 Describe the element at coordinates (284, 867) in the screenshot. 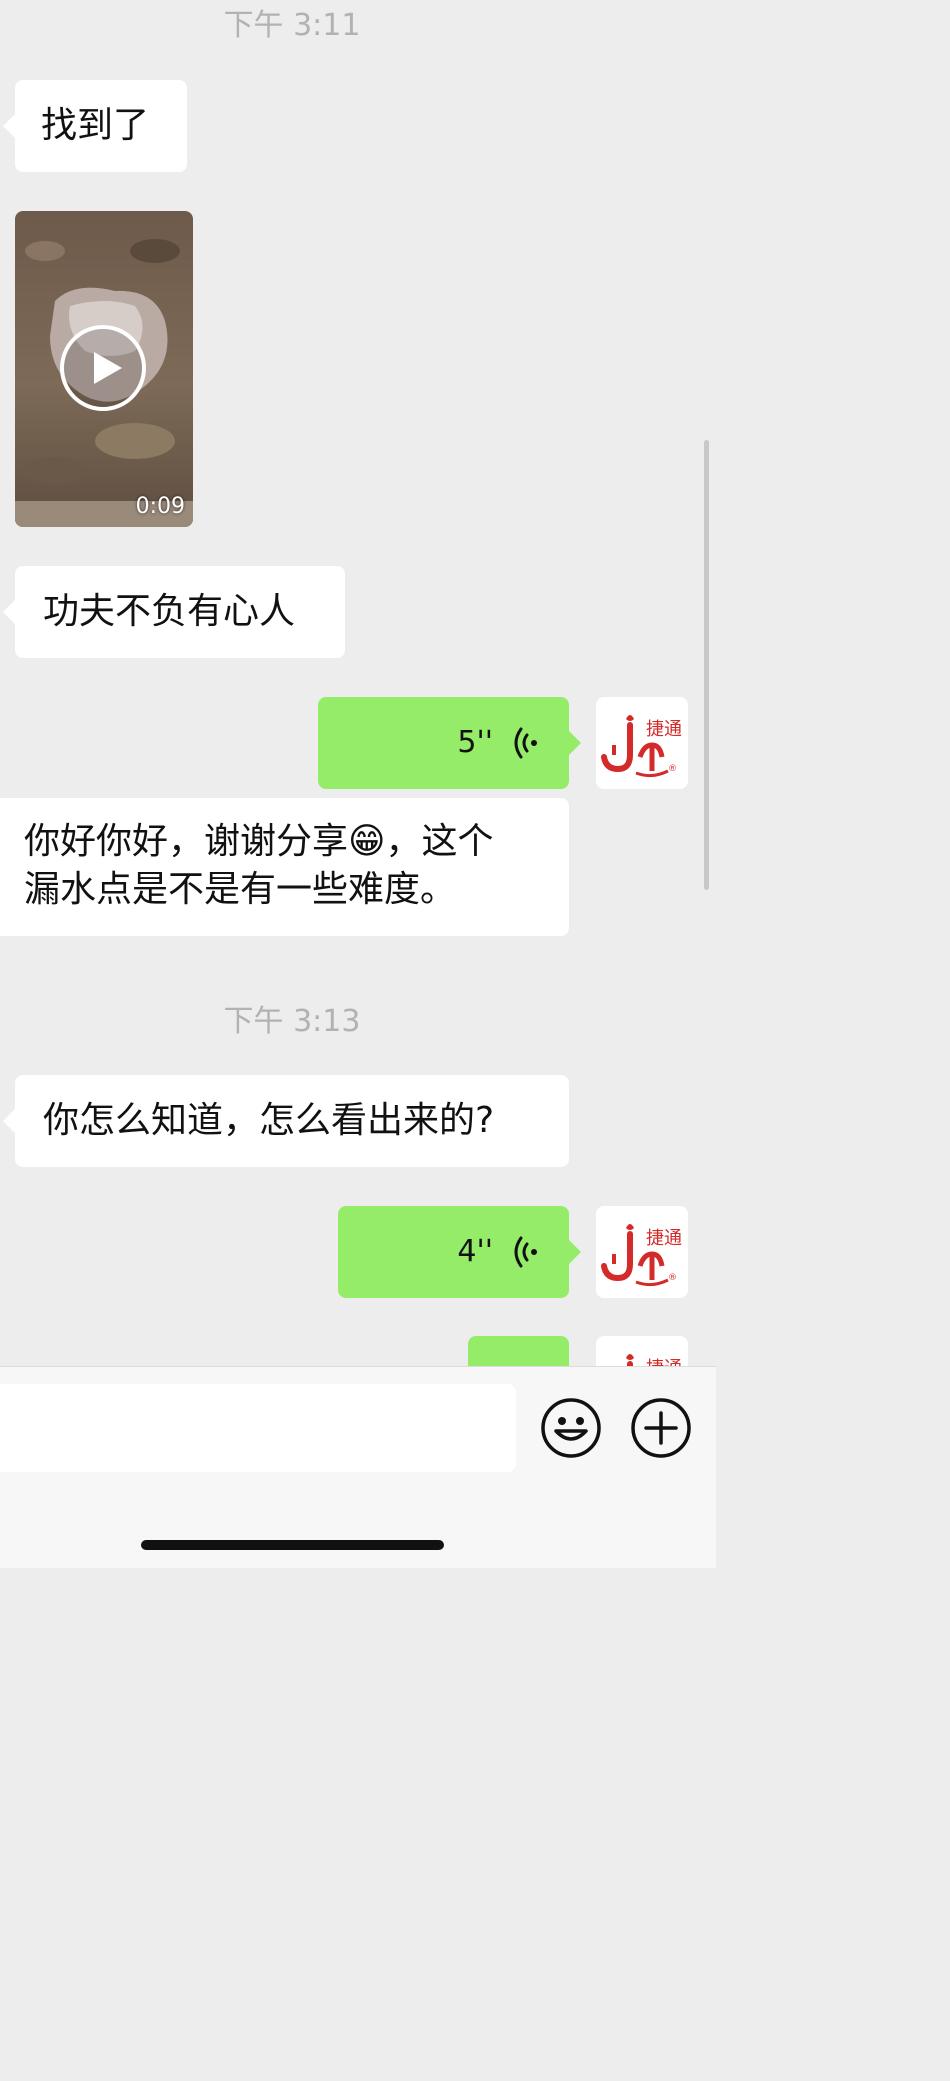

I see `message-bubble-incoming: 你好你好，谢谢分享😁，这个 漏水点是不是有一些难度。` at that location.